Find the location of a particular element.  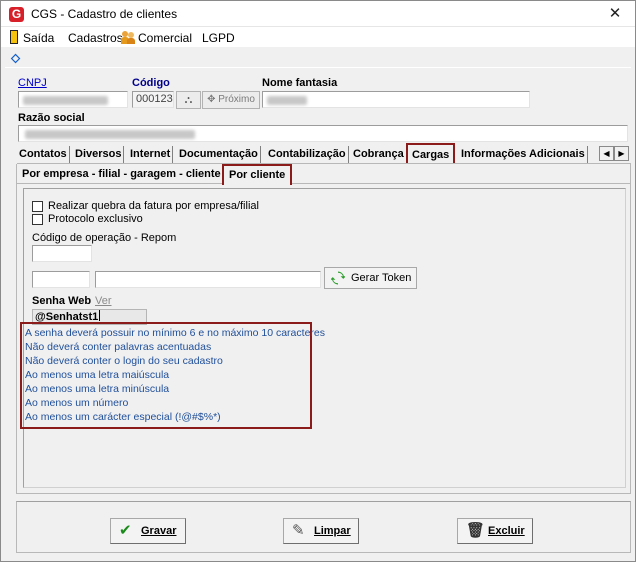

action-bar: ✔ Gravar ✎ Limpar 🗑 Excluir is located at coordinates (323, 527).